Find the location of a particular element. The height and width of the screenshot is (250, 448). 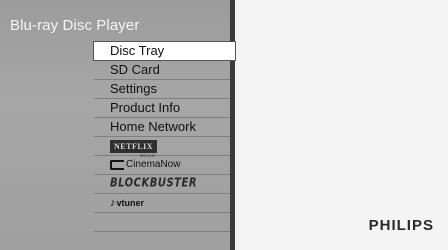

menu-item-cinemanow: ROXIO CinemaNow is located at coordinates (165, 164).